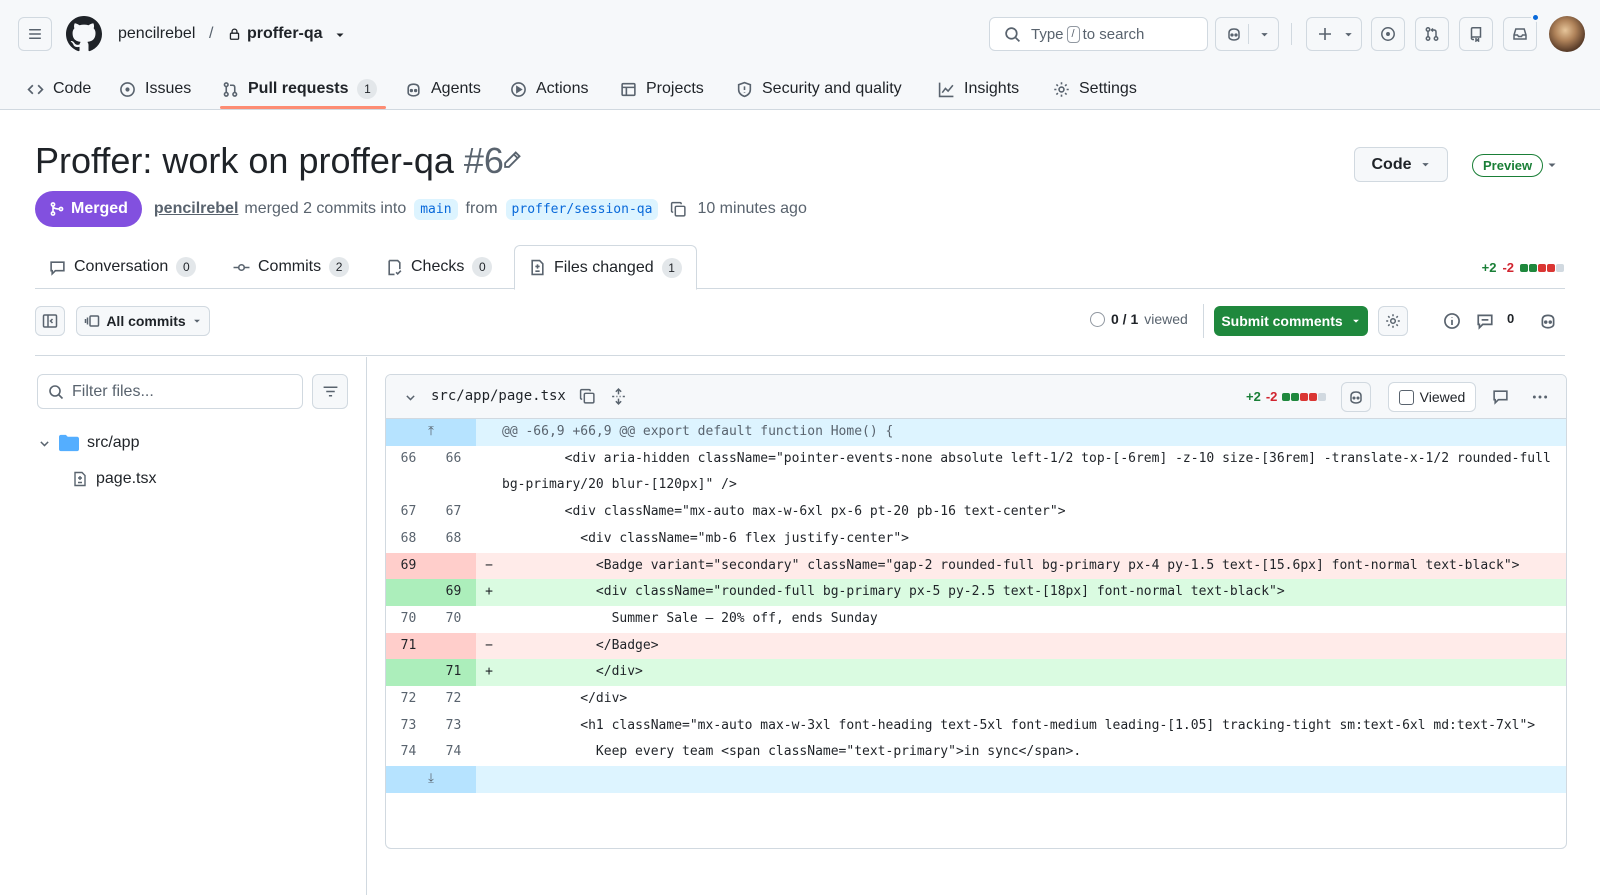 The width and height of the screenshot is (1600, 895). What do you see at coordinates (1567, 34) in the screenshot?
I see `user-avatar` at bounding box center [1567, 34].